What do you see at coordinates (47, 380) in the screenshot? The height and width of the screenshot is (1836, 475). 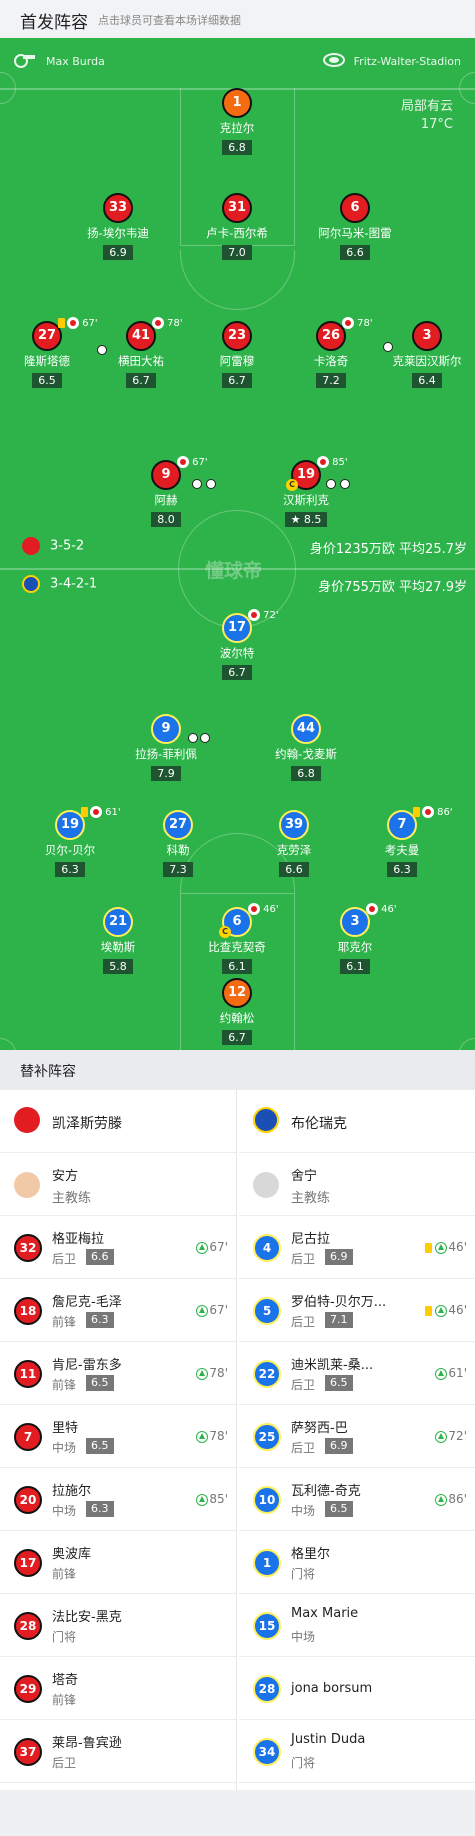 I see `player-rating: 6.5` at bounding box center [47, 380].